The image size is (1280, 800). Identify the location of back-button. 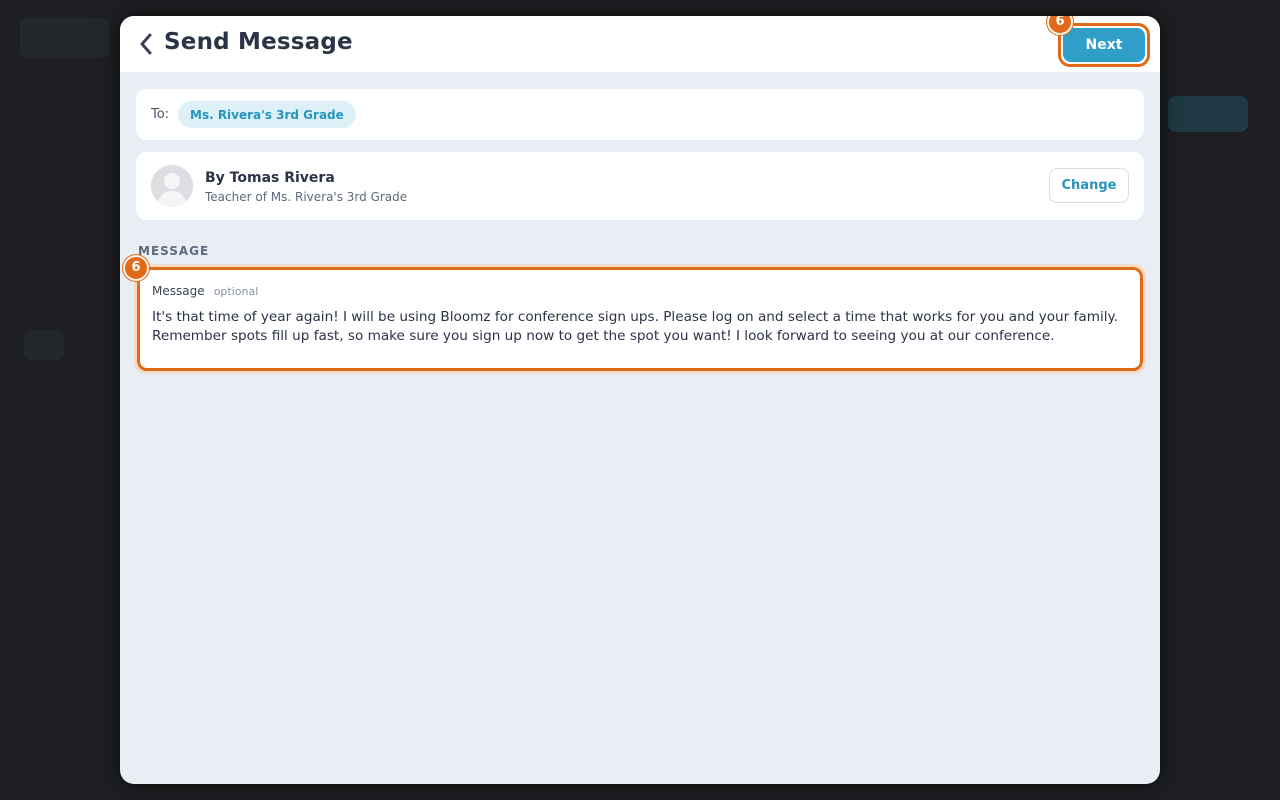
(146, 44).